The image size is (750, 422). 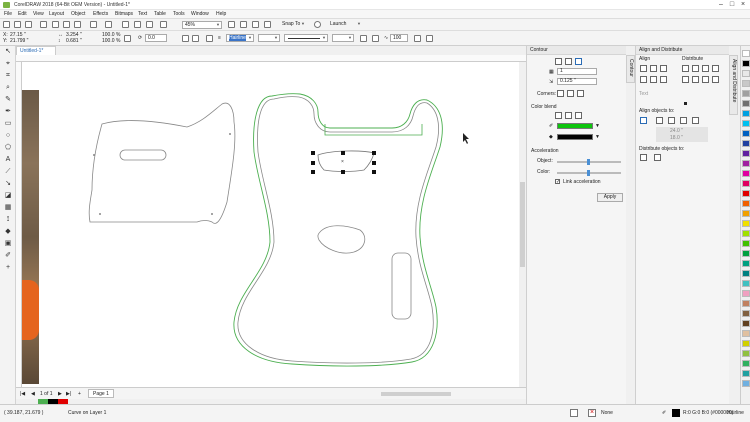 I want to click on contour-steps-field: 1, so click(x=577, y=71).